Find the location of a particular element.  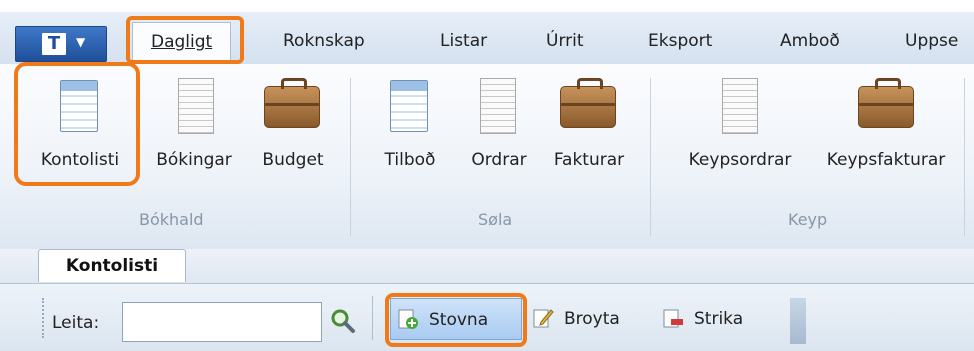

bokingar-button: Bókingar is located at coordinates (194, 132).